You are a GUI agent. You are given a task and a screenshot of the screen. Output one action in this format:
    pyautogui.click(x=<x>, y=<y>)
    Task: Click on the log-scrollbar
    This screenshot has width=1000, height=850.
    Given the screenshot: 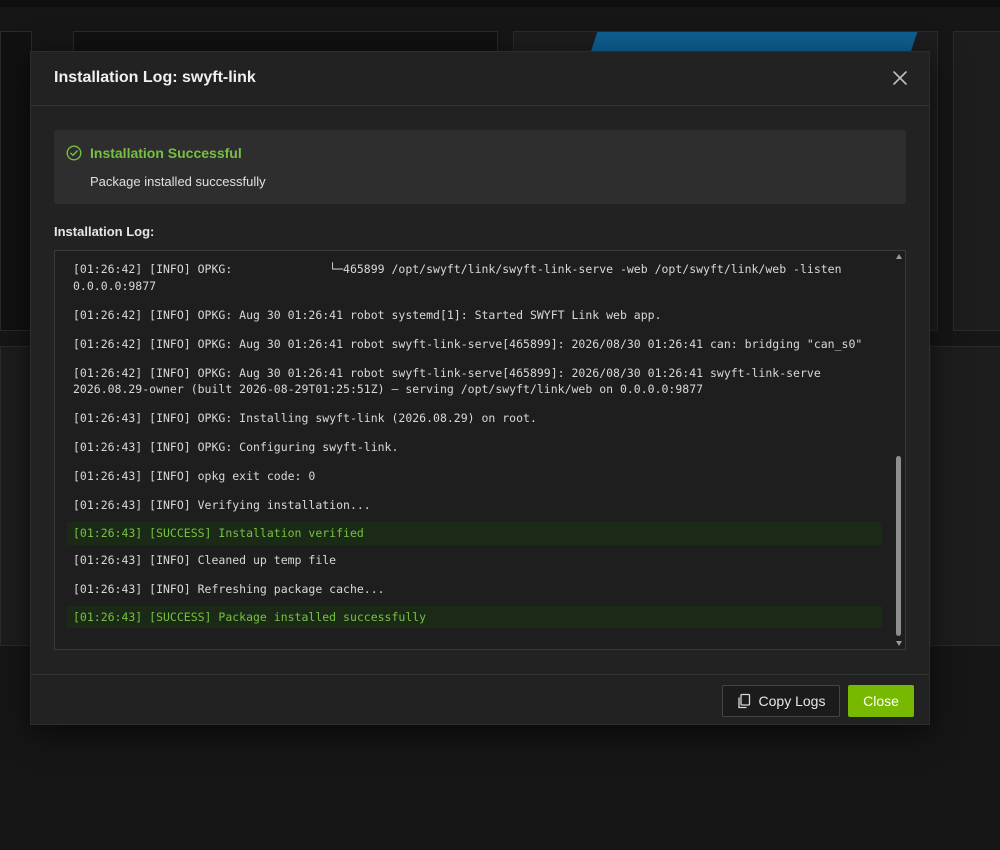 What is the action you would take?
    pyautogui.click(x=899, y=450)
    